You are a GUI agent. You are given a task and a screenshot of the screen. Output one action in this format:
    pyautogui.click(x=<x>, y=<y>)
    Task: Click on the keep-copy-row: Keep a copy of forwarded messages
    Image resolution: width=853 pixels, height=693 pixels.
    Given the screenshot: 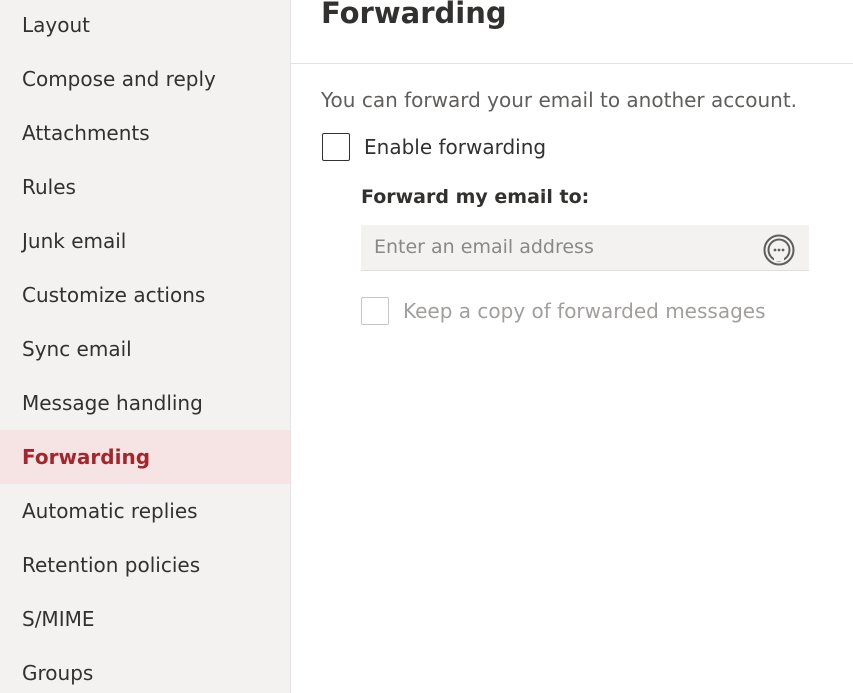 What is the action you would take?
    pyautogui.click(x=563, y=311)
    